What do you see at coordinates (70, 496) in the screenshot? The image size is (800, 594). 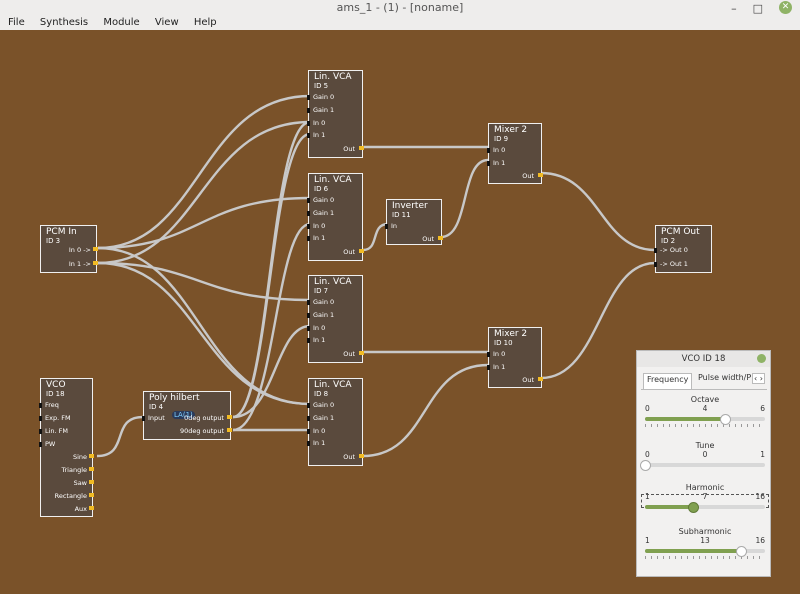 I see `port-rectangle: Rectangle` at bounding box center [70, 496].